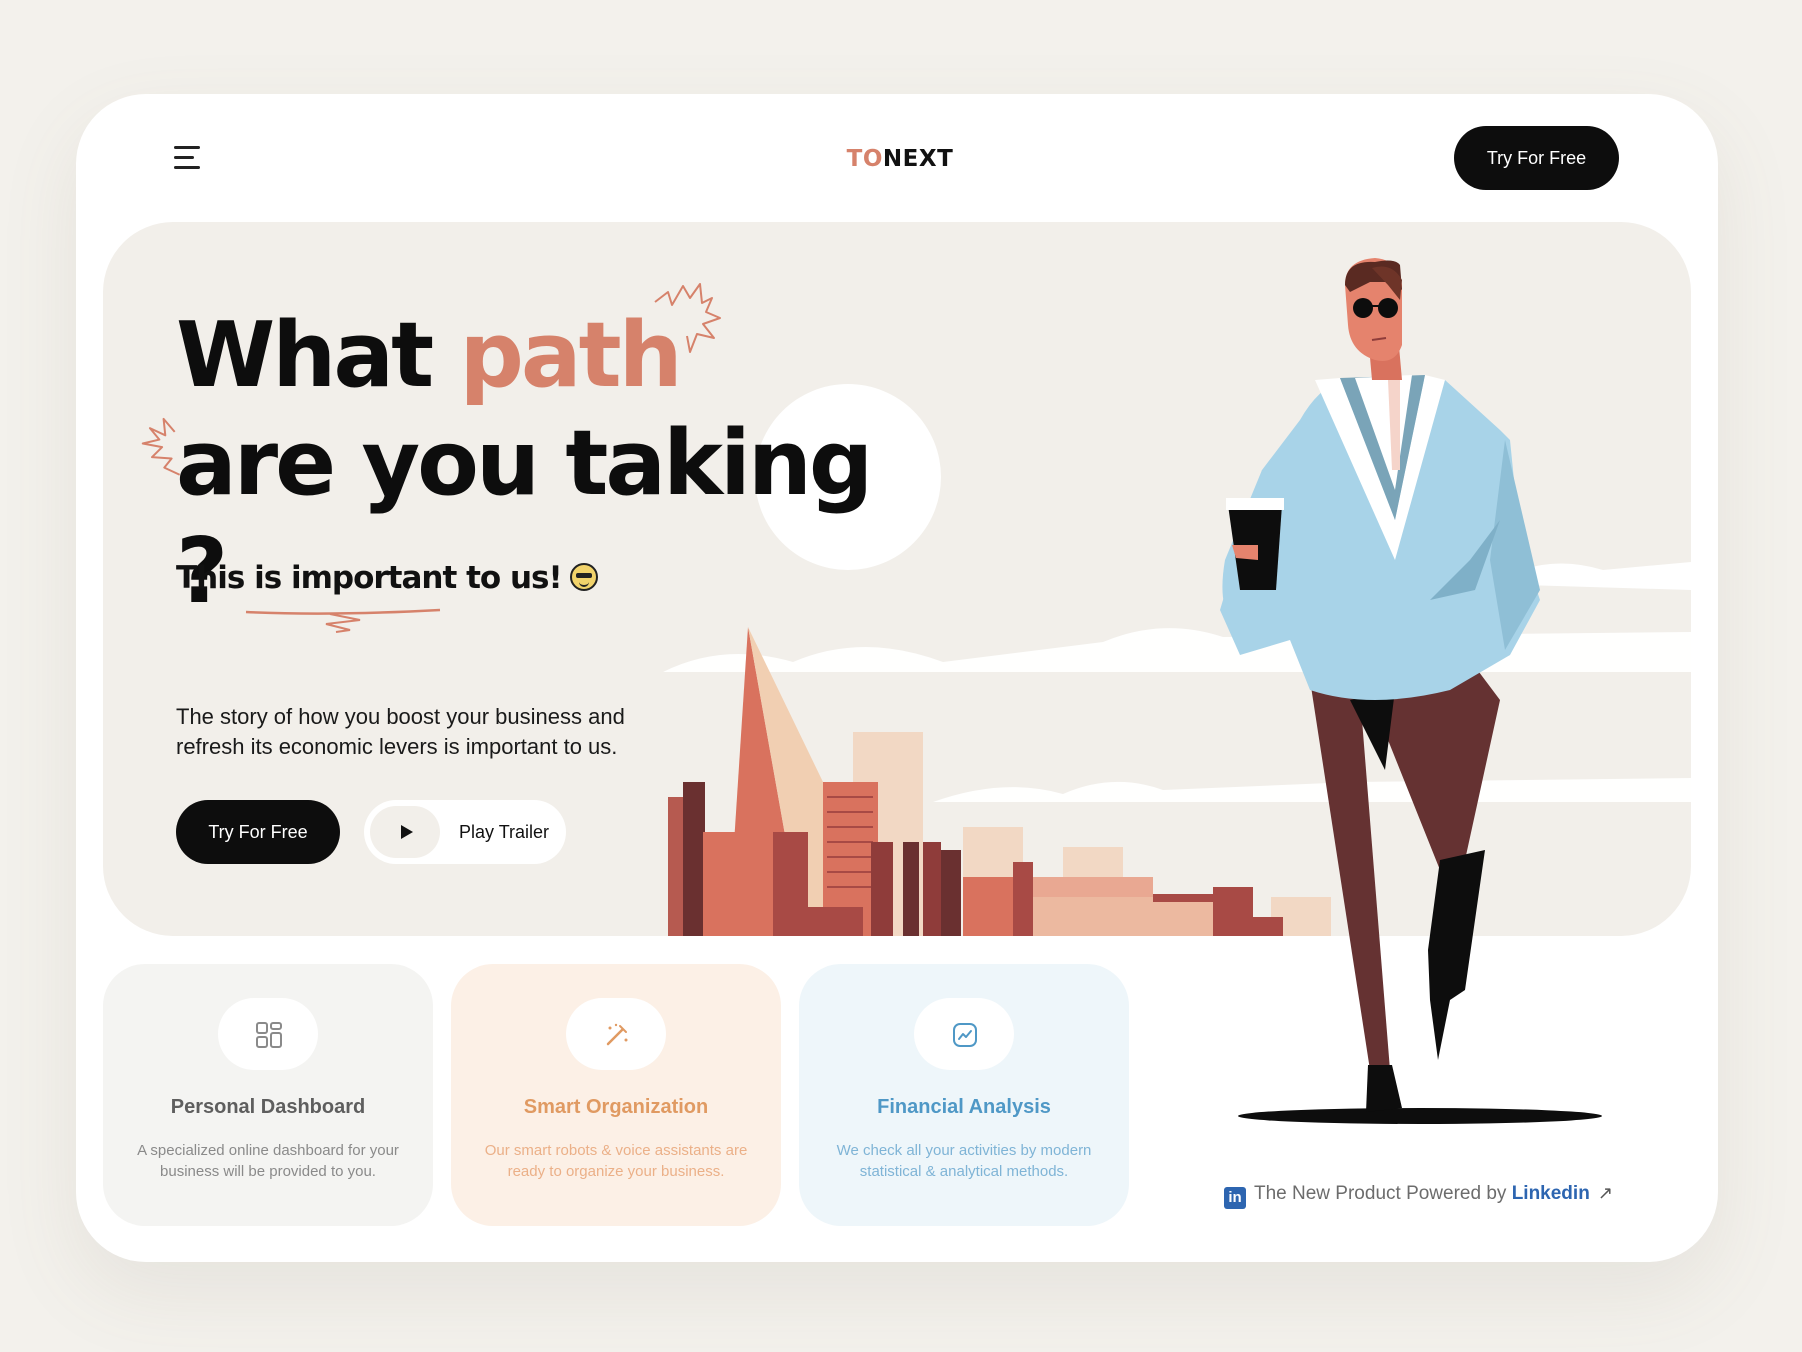  I want to click on wand-icon-bubble, so click(616, 1034).